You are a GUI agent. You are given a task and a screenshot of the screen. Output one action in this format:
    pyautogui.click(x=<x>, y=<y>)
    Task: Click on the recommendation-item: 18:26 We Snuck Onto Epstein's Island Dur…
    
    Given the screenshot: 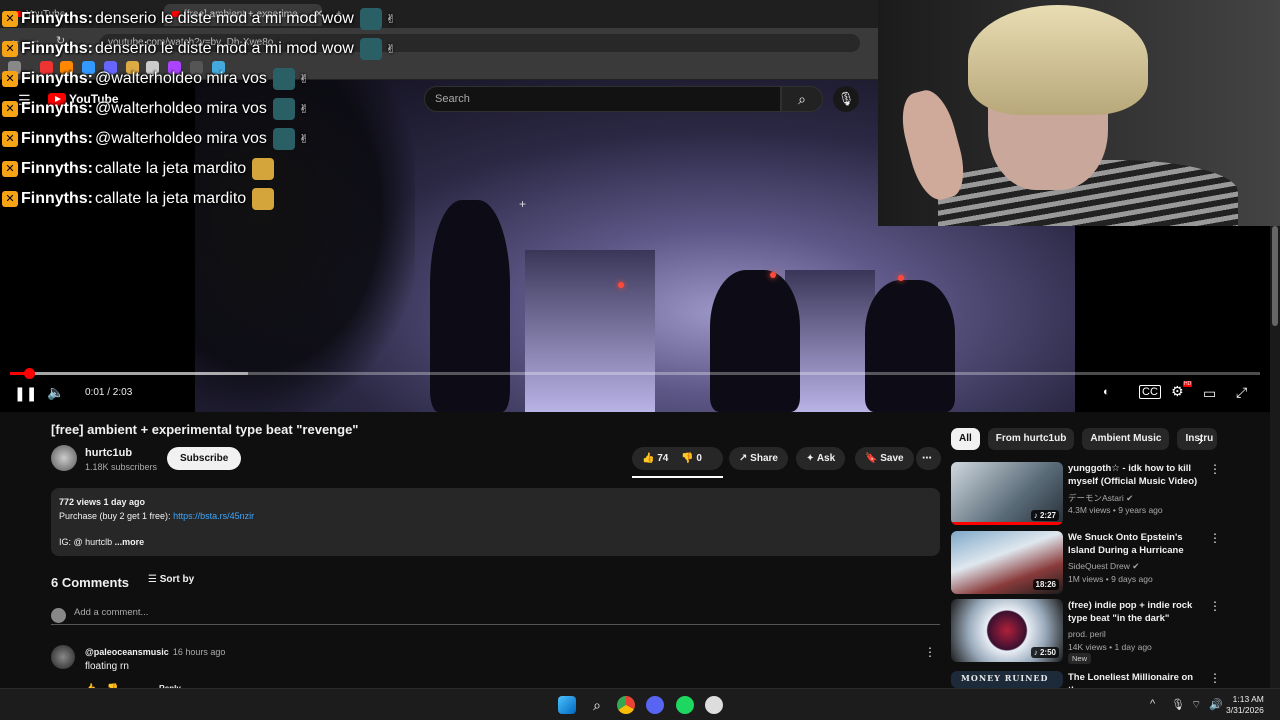 What is the action you would take?
    pyautogui.click(x=1087, y=563)
    